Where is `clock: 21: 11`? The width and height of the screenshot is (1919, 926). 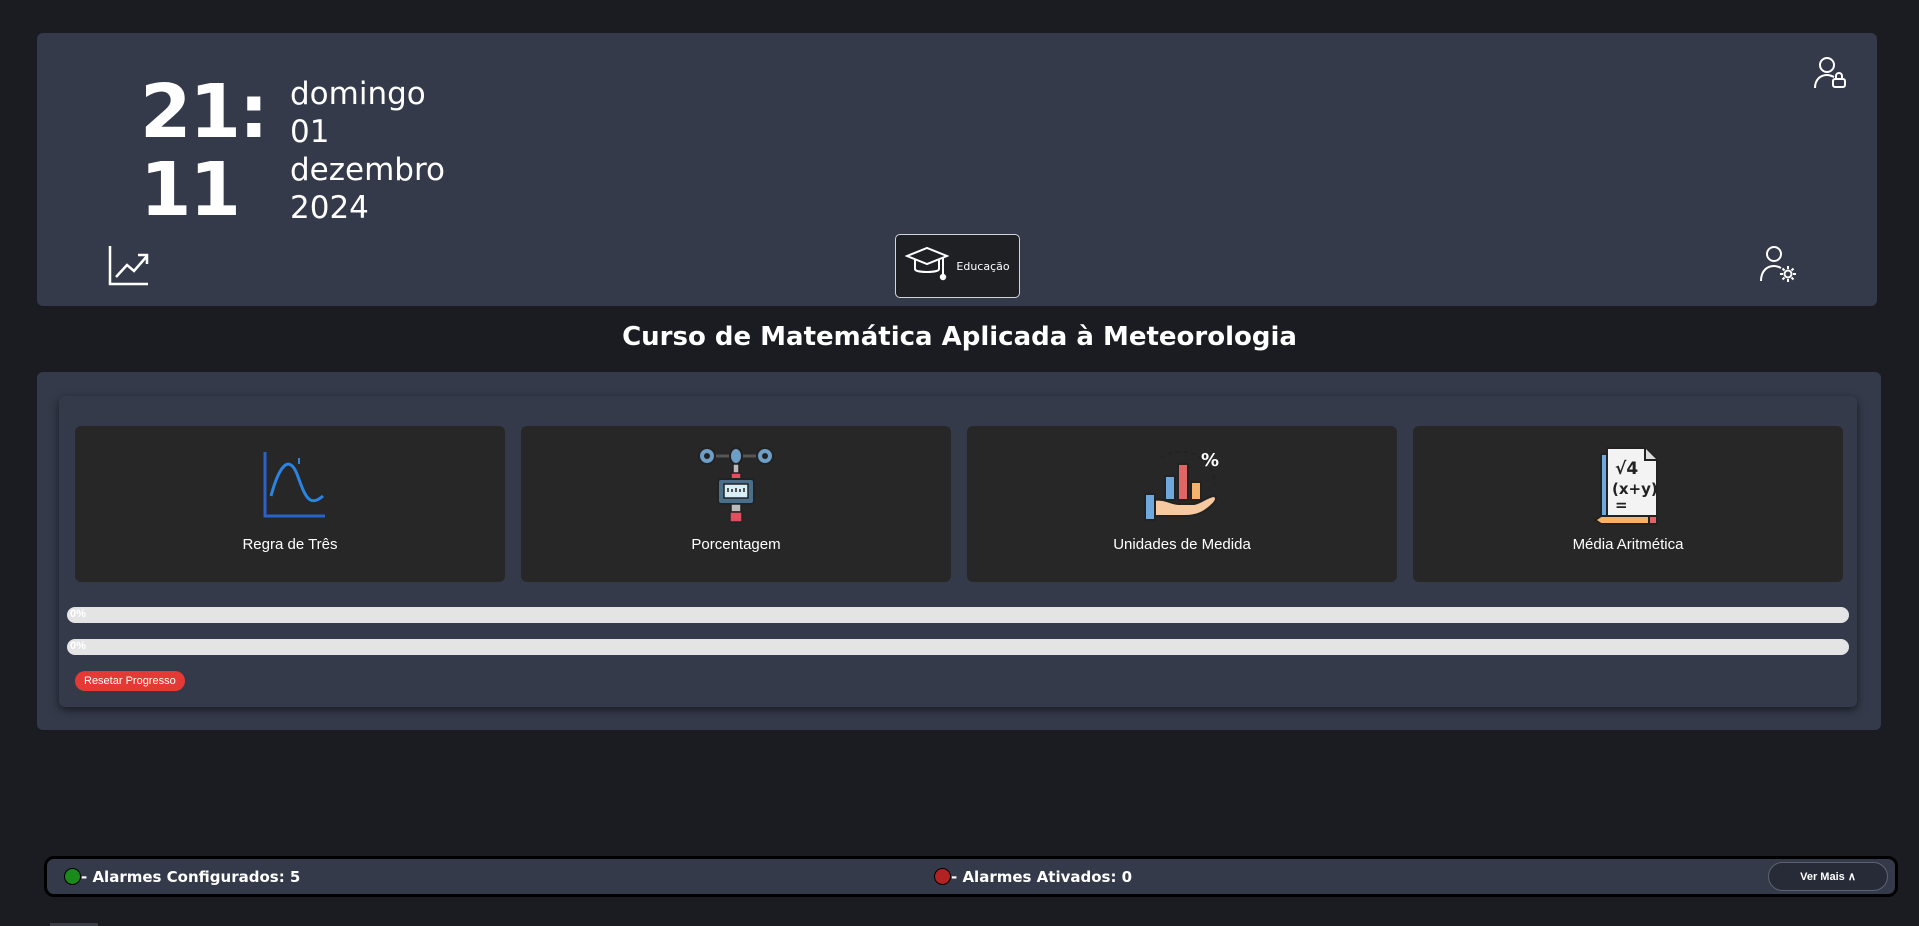
clock: 21: 11 is located at coordinates (204, 151).